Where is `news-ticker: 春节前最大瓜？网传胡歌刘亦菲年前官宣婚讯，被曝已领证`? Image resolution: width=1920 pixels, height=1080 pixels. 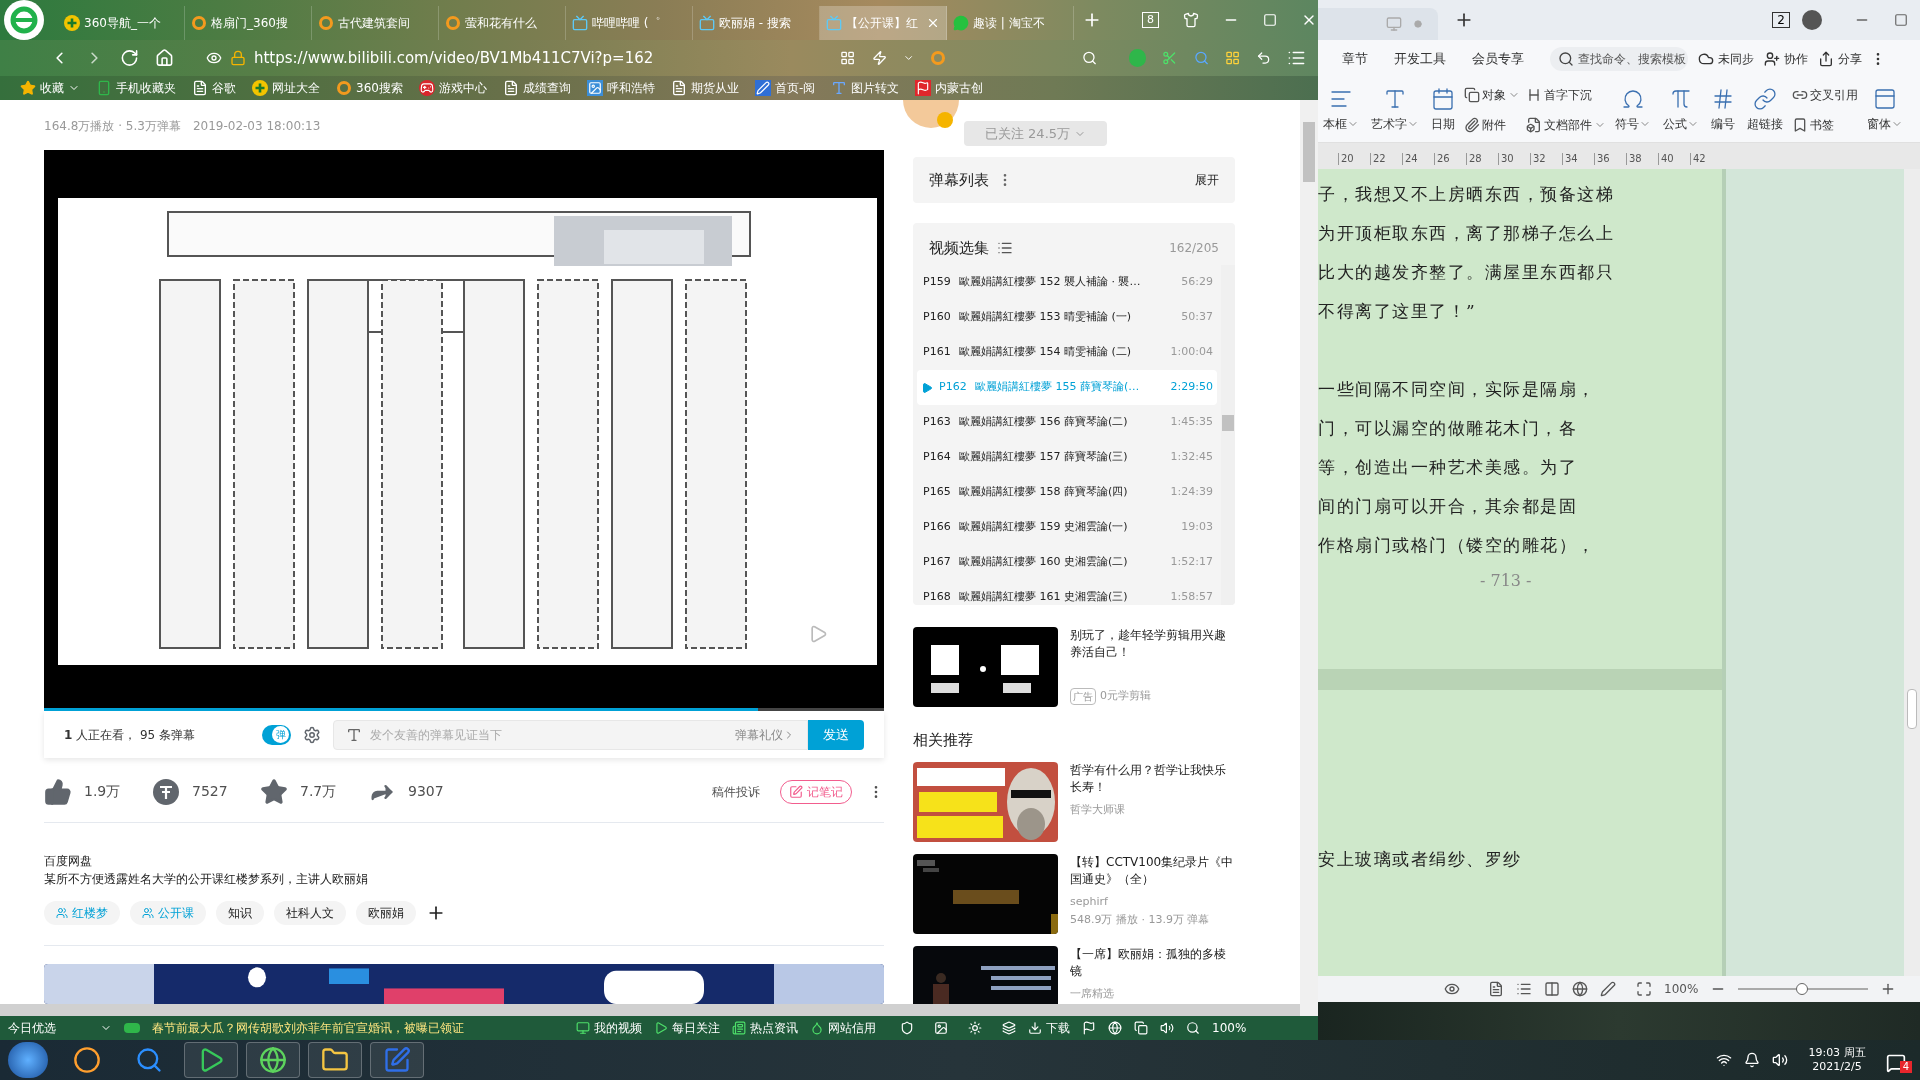 news-ticker: 春节前最大瓜？网传胡歌刘亦菲年前官宣婚讯，被曝已领证 is located at coordinates (308, 1028).